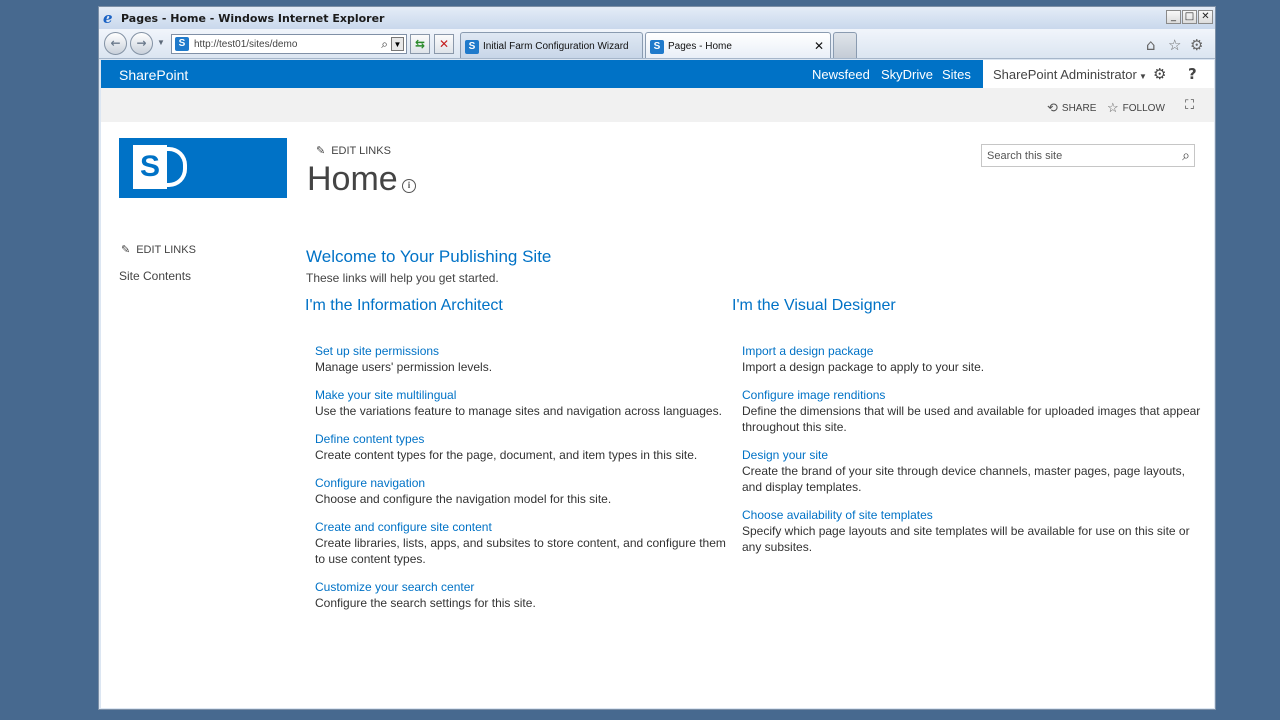  I want to click on refresh-button: ⇆, so click(420, 44).